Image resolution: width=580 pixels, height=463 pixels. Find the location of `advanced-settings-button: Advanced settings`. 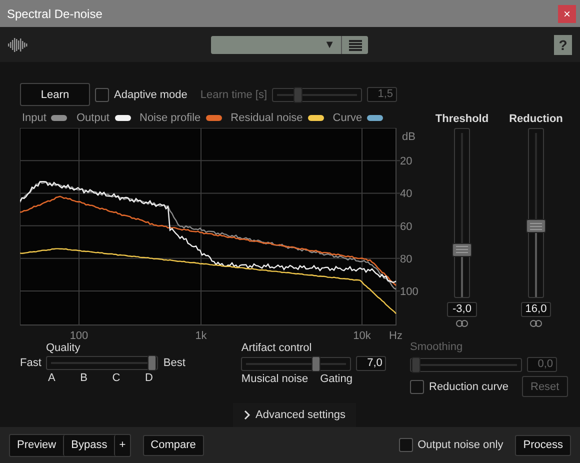

advanced-settings-button: Advanced settings is located at coordinates (294, 415).